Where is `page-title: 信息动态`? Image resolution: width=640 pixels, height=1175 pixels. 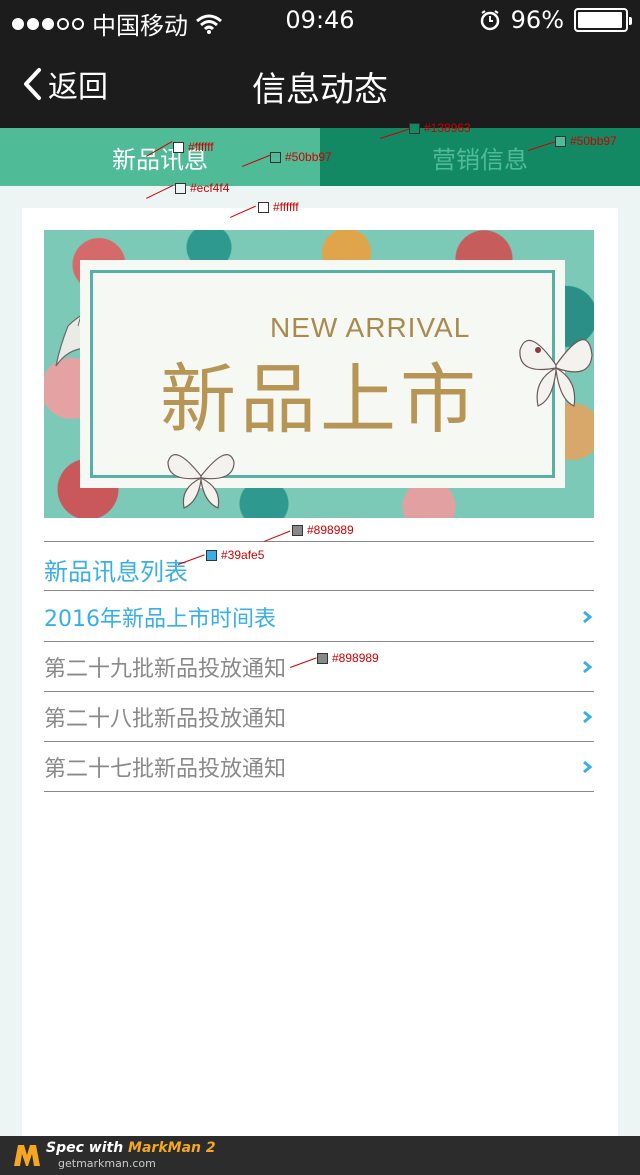 page-title: 信息动态 is located at coordinates (320, 90).